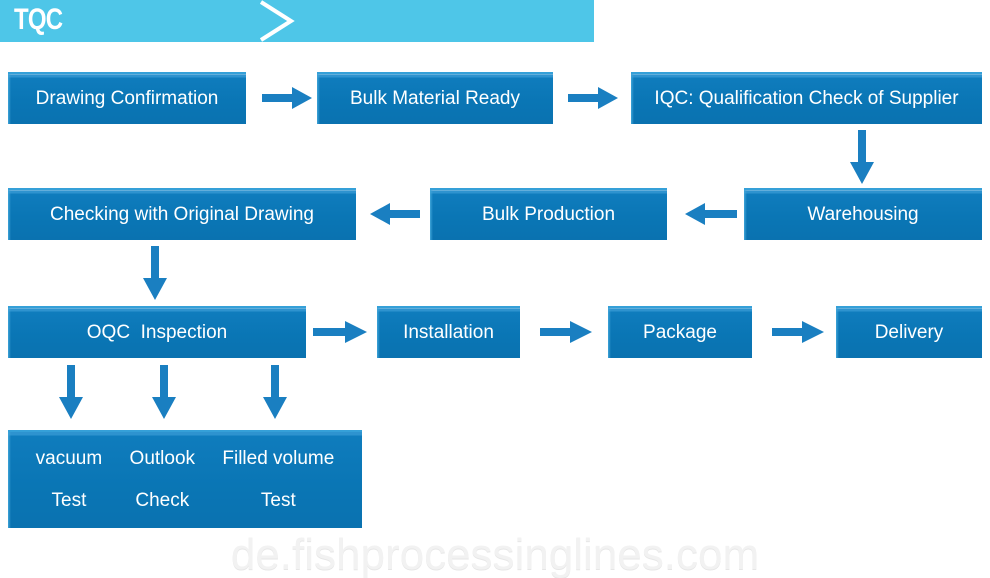 The height and width of the screenshot is (578, 990). Describe the element at coordinates (277, 21) in the screenshot. I see `chevron-right-icon` at that location.